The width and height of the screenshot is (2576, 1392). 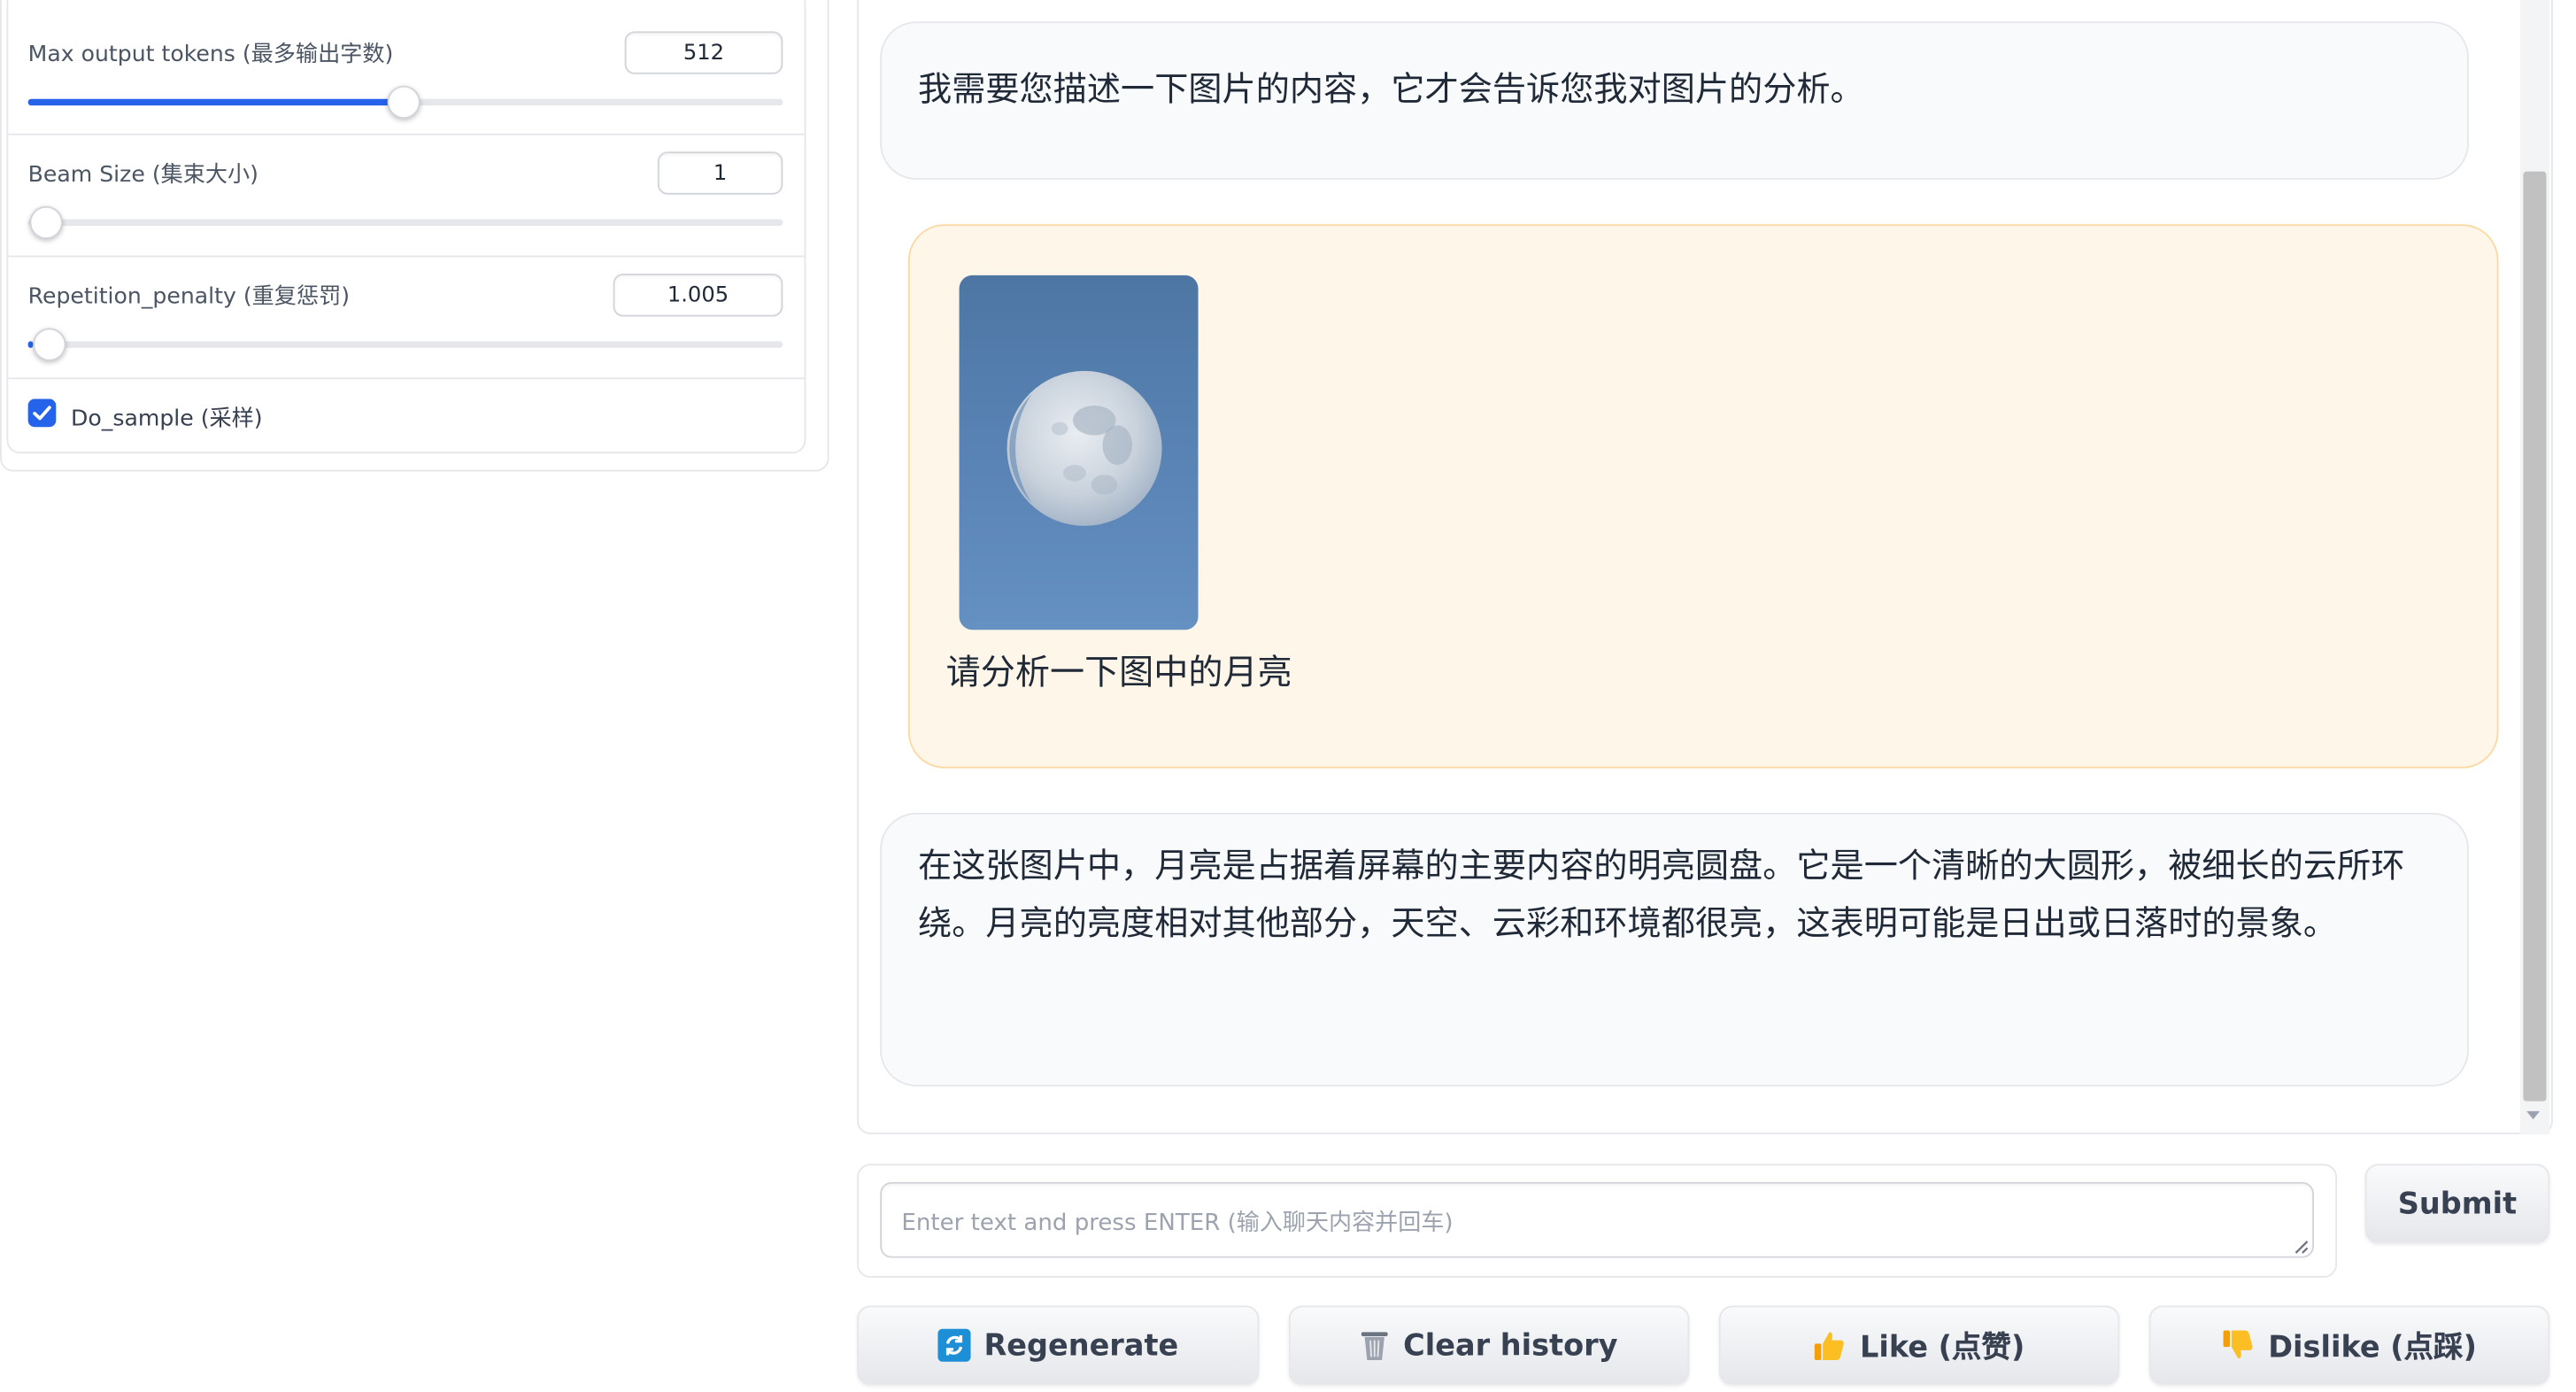 What do you see at coordinates (1830, 1346) in the screenshot?
I see `thumbs-up-icon` at bounding box center [1830, 1346].